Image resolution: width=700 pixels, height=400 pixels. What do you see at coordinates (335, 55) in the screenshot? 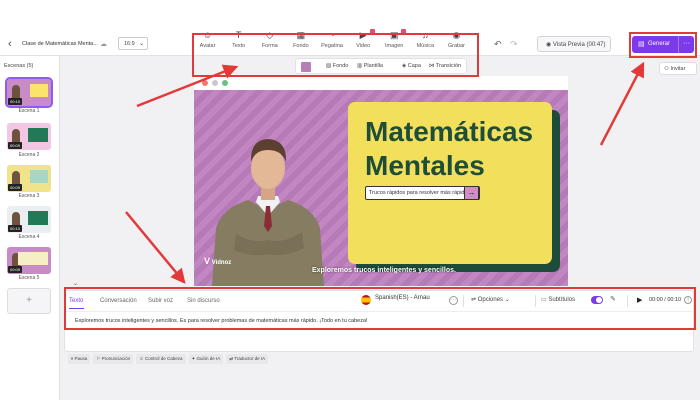
I see `highlight-toolbar-box` at bounding box center [335, 55].